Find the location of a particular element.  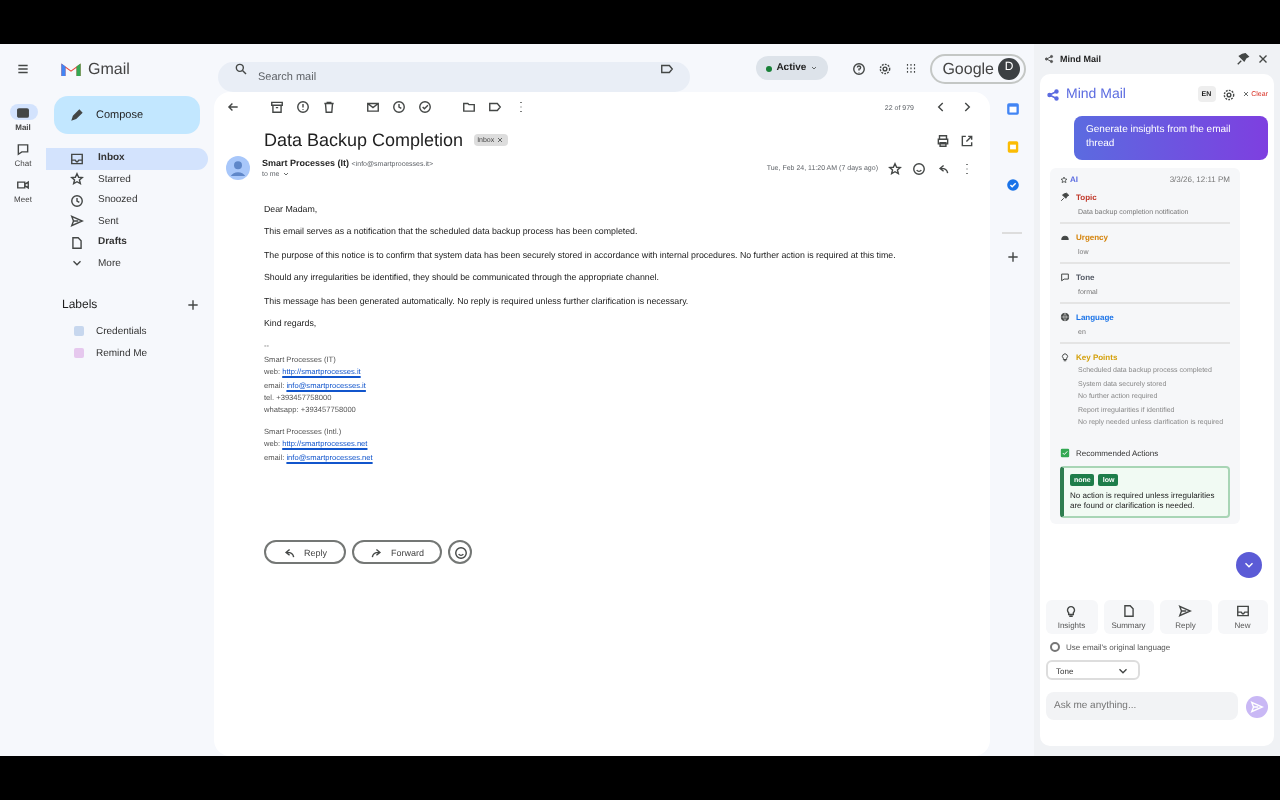

apps-icon is located at coordinates (911, 68).